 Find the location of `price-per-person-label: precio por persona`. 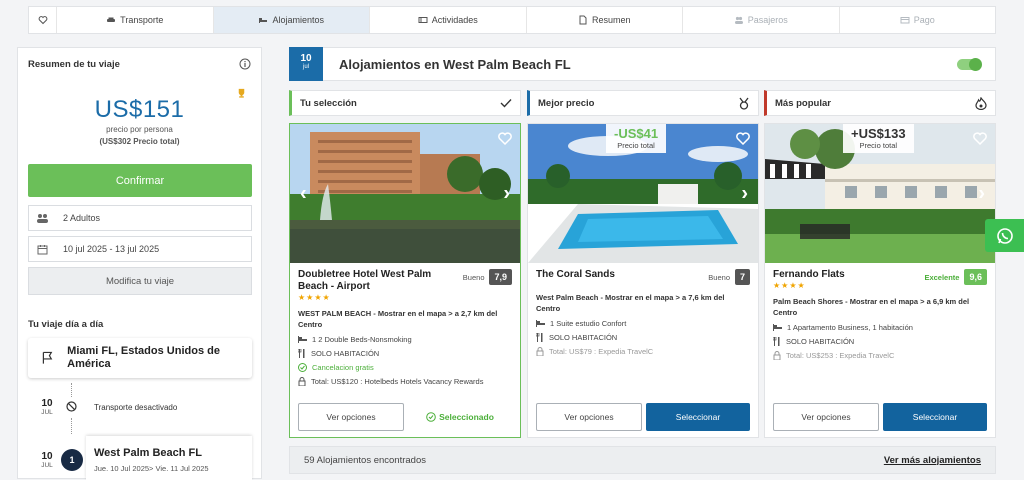

price-per-person-label: precio por persona is located at coordinates (139, 129).